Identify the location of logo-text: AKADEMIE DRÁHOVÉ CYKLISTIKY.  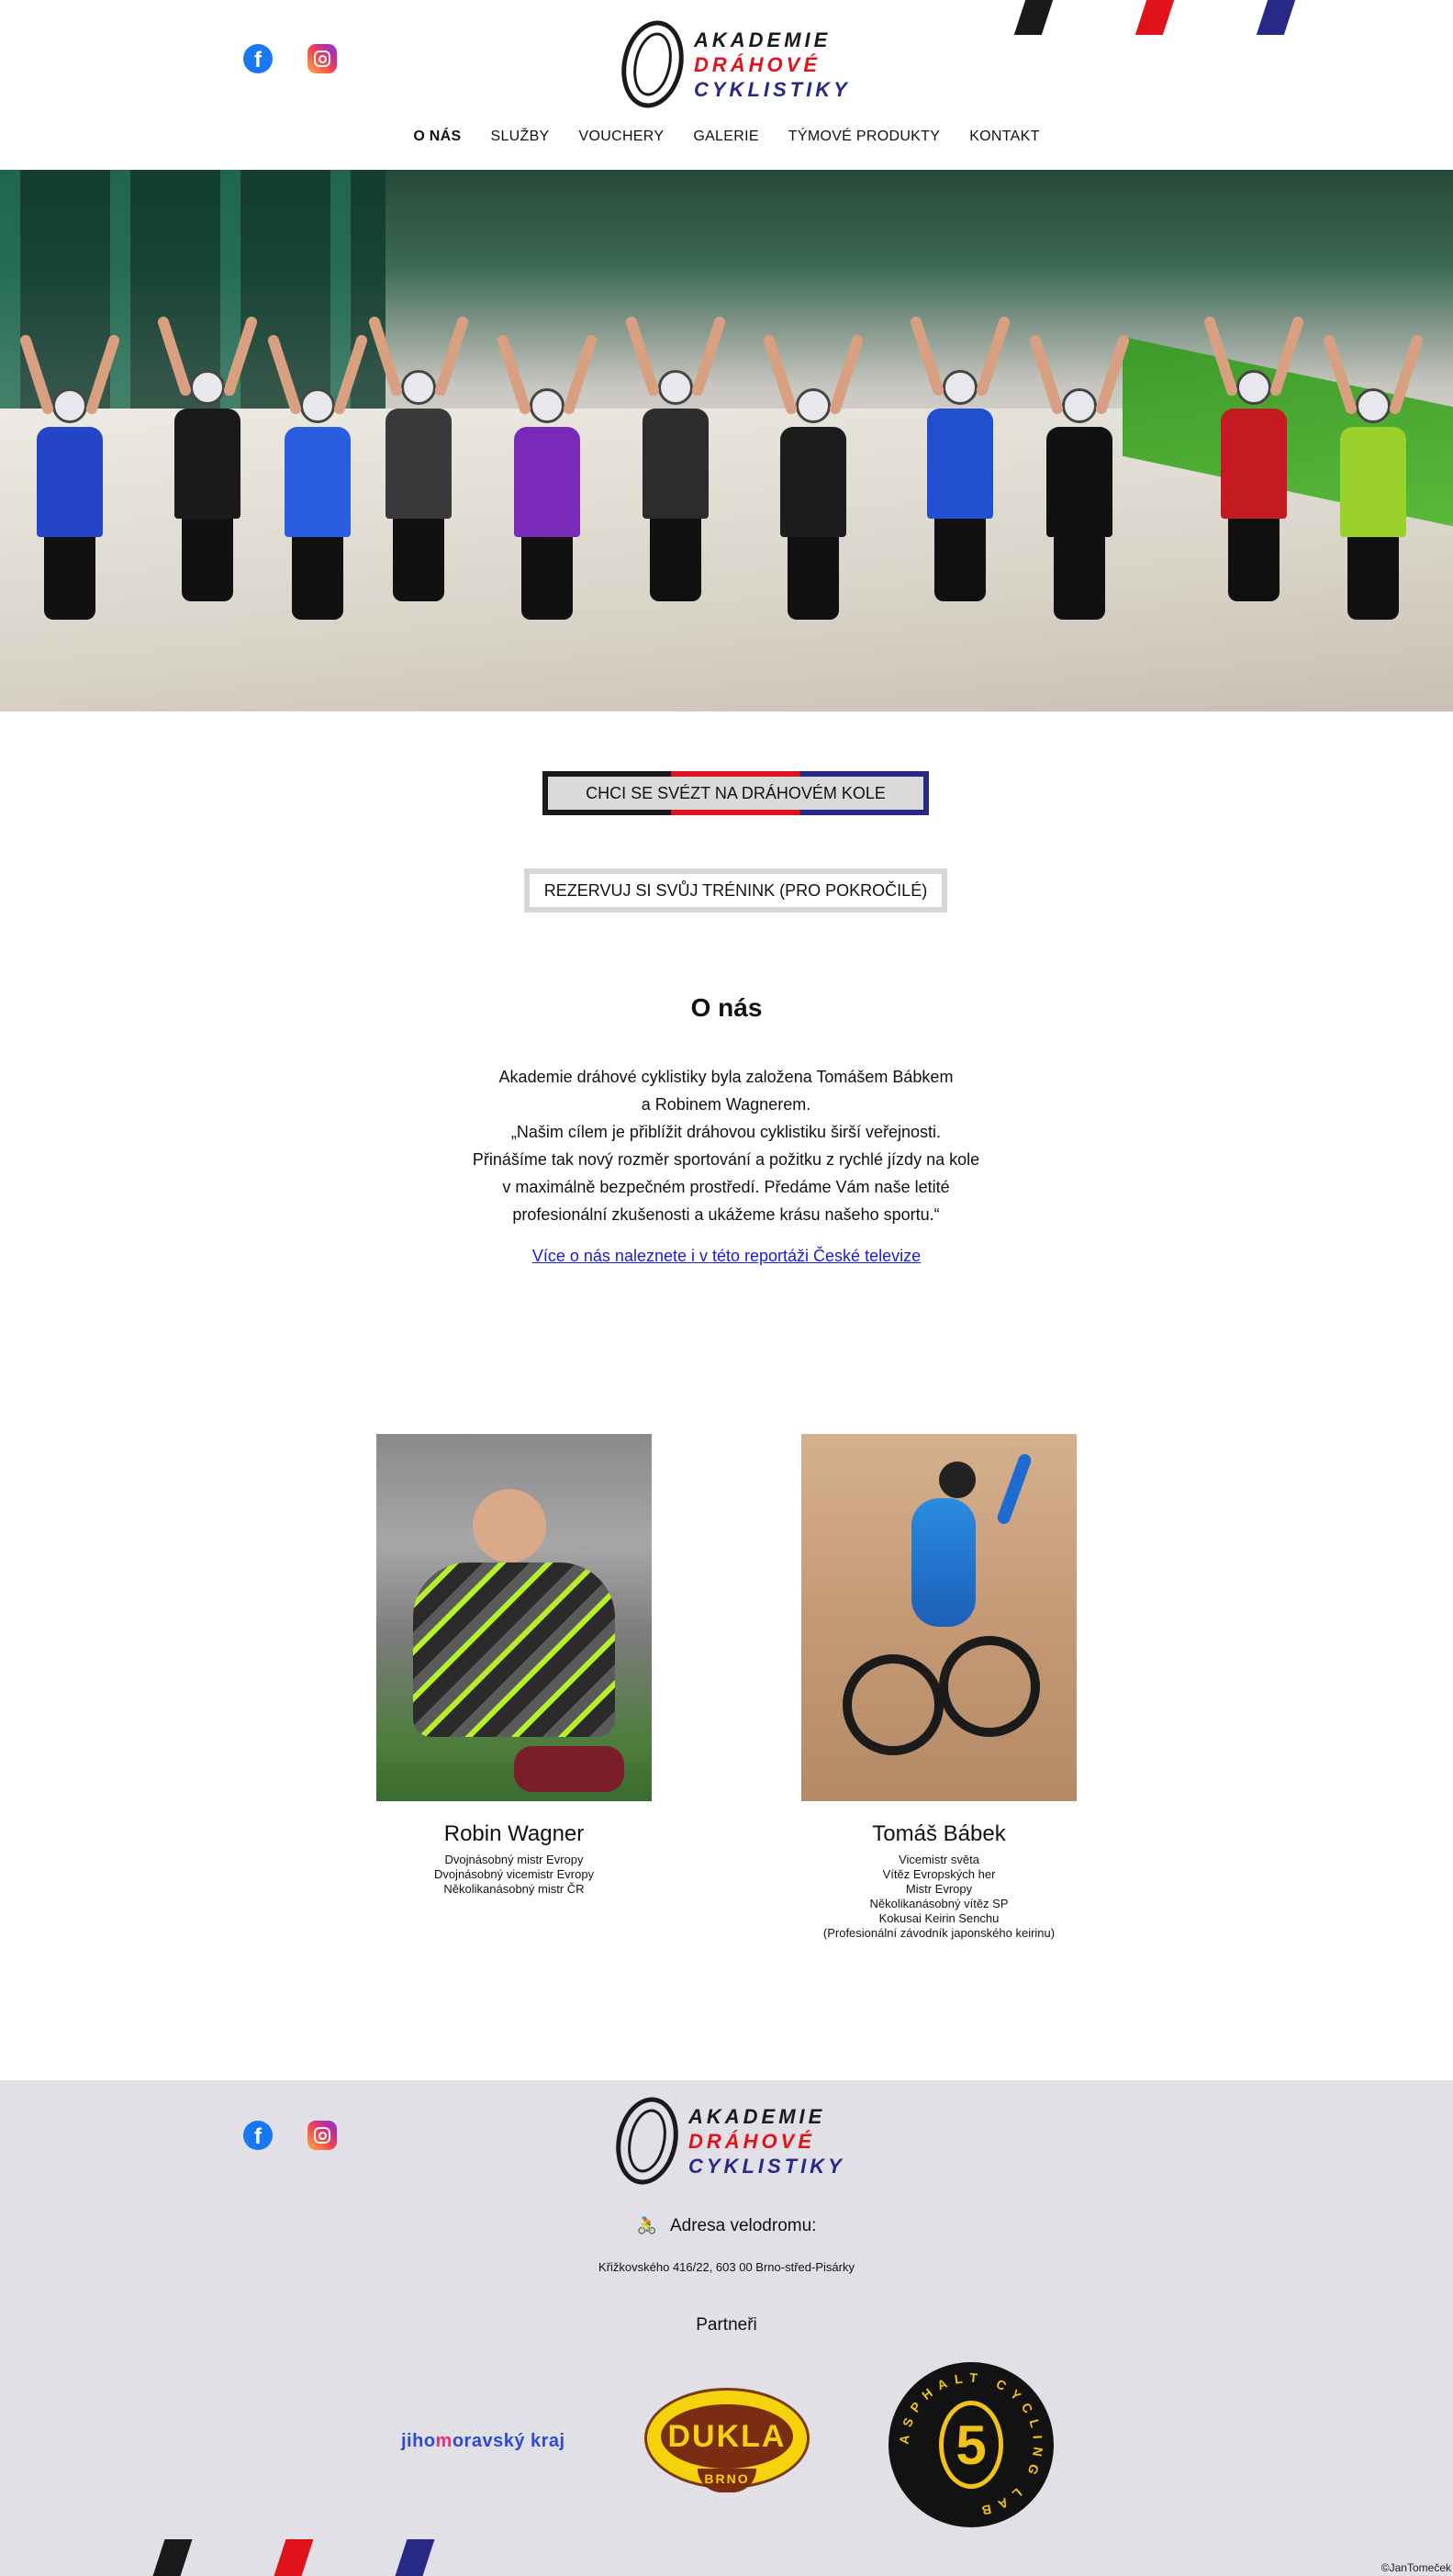
(766, 2141).